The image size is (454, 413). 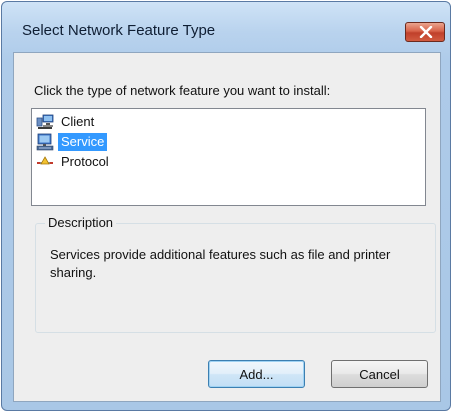 I want to click on title-bar: Select Network Feature Type, so click(x=226, y=22).